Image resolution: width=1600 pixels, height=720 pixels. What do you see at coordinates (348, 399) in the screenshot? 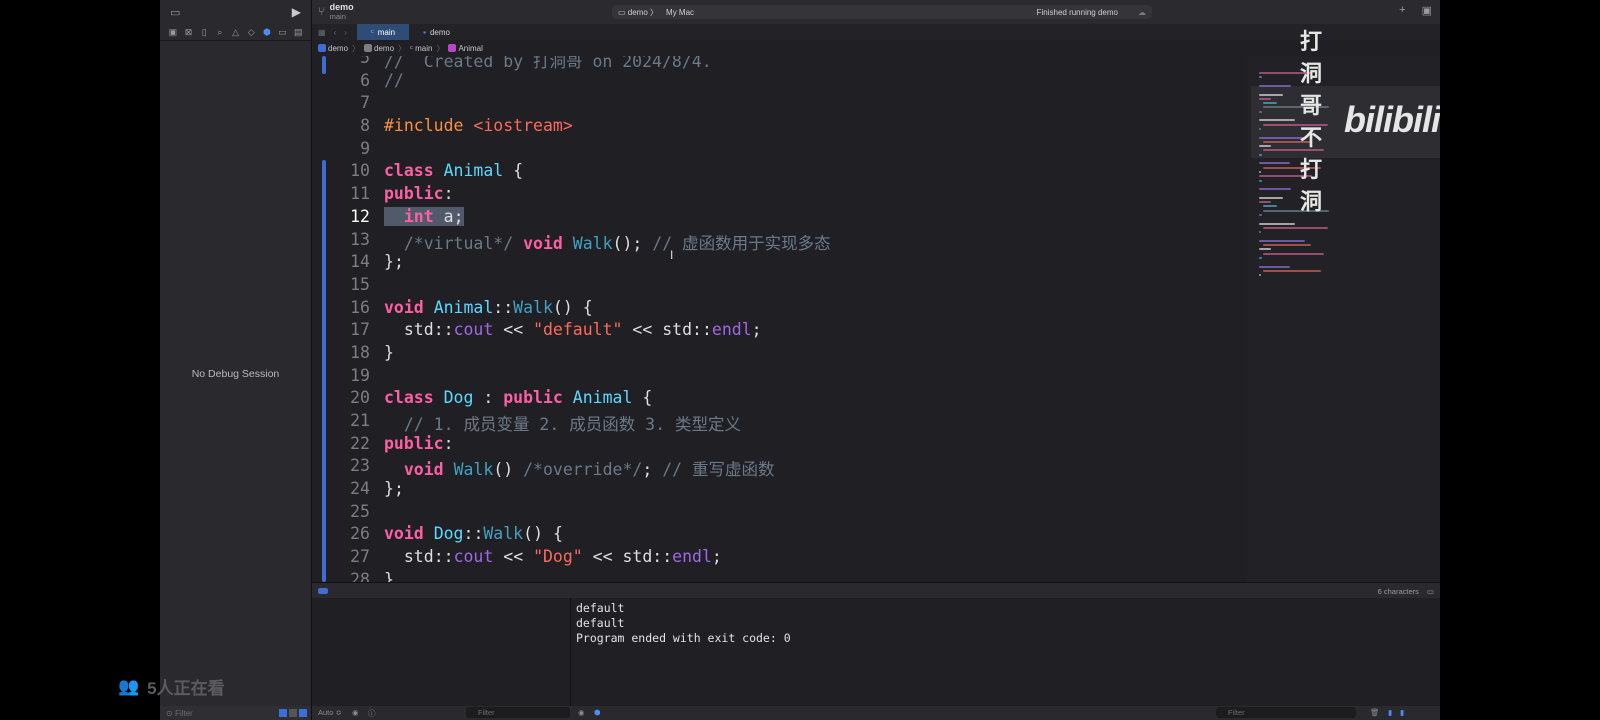
I see `line-number: 20` at bounding box center [348, 399].